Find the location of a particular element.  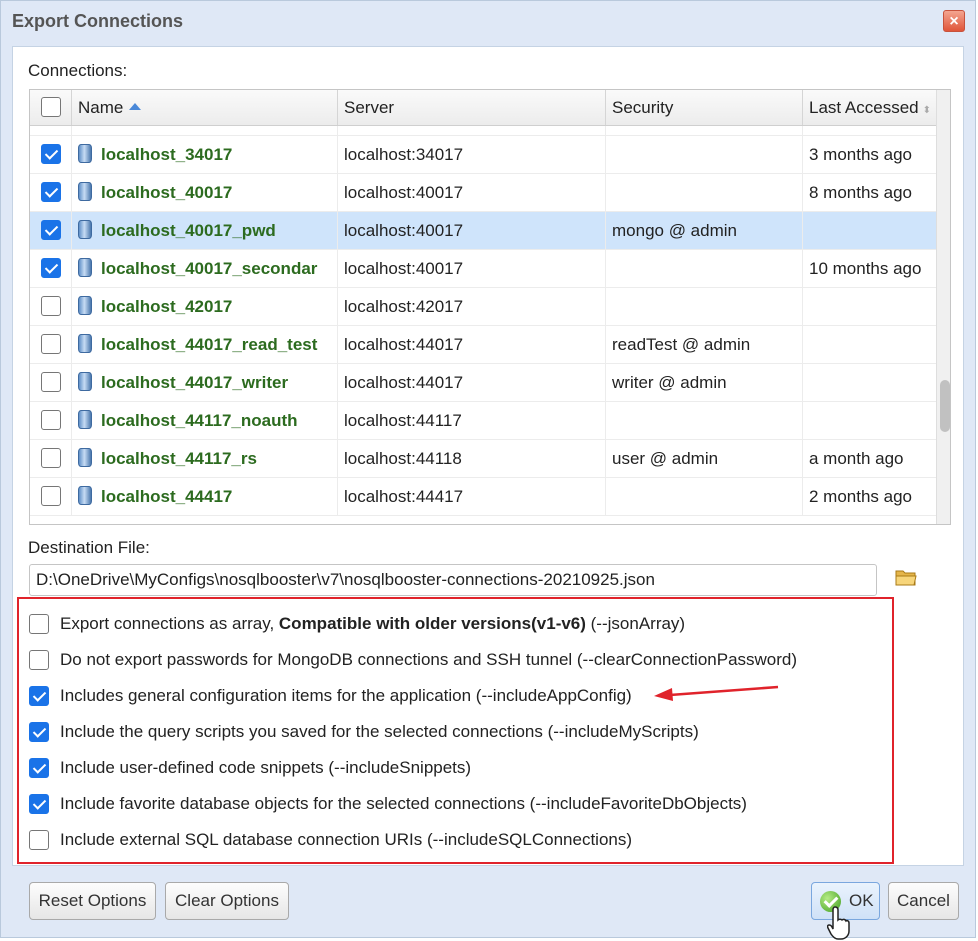

grid-scrollbar-thumb is located at coordinates (945, 406).